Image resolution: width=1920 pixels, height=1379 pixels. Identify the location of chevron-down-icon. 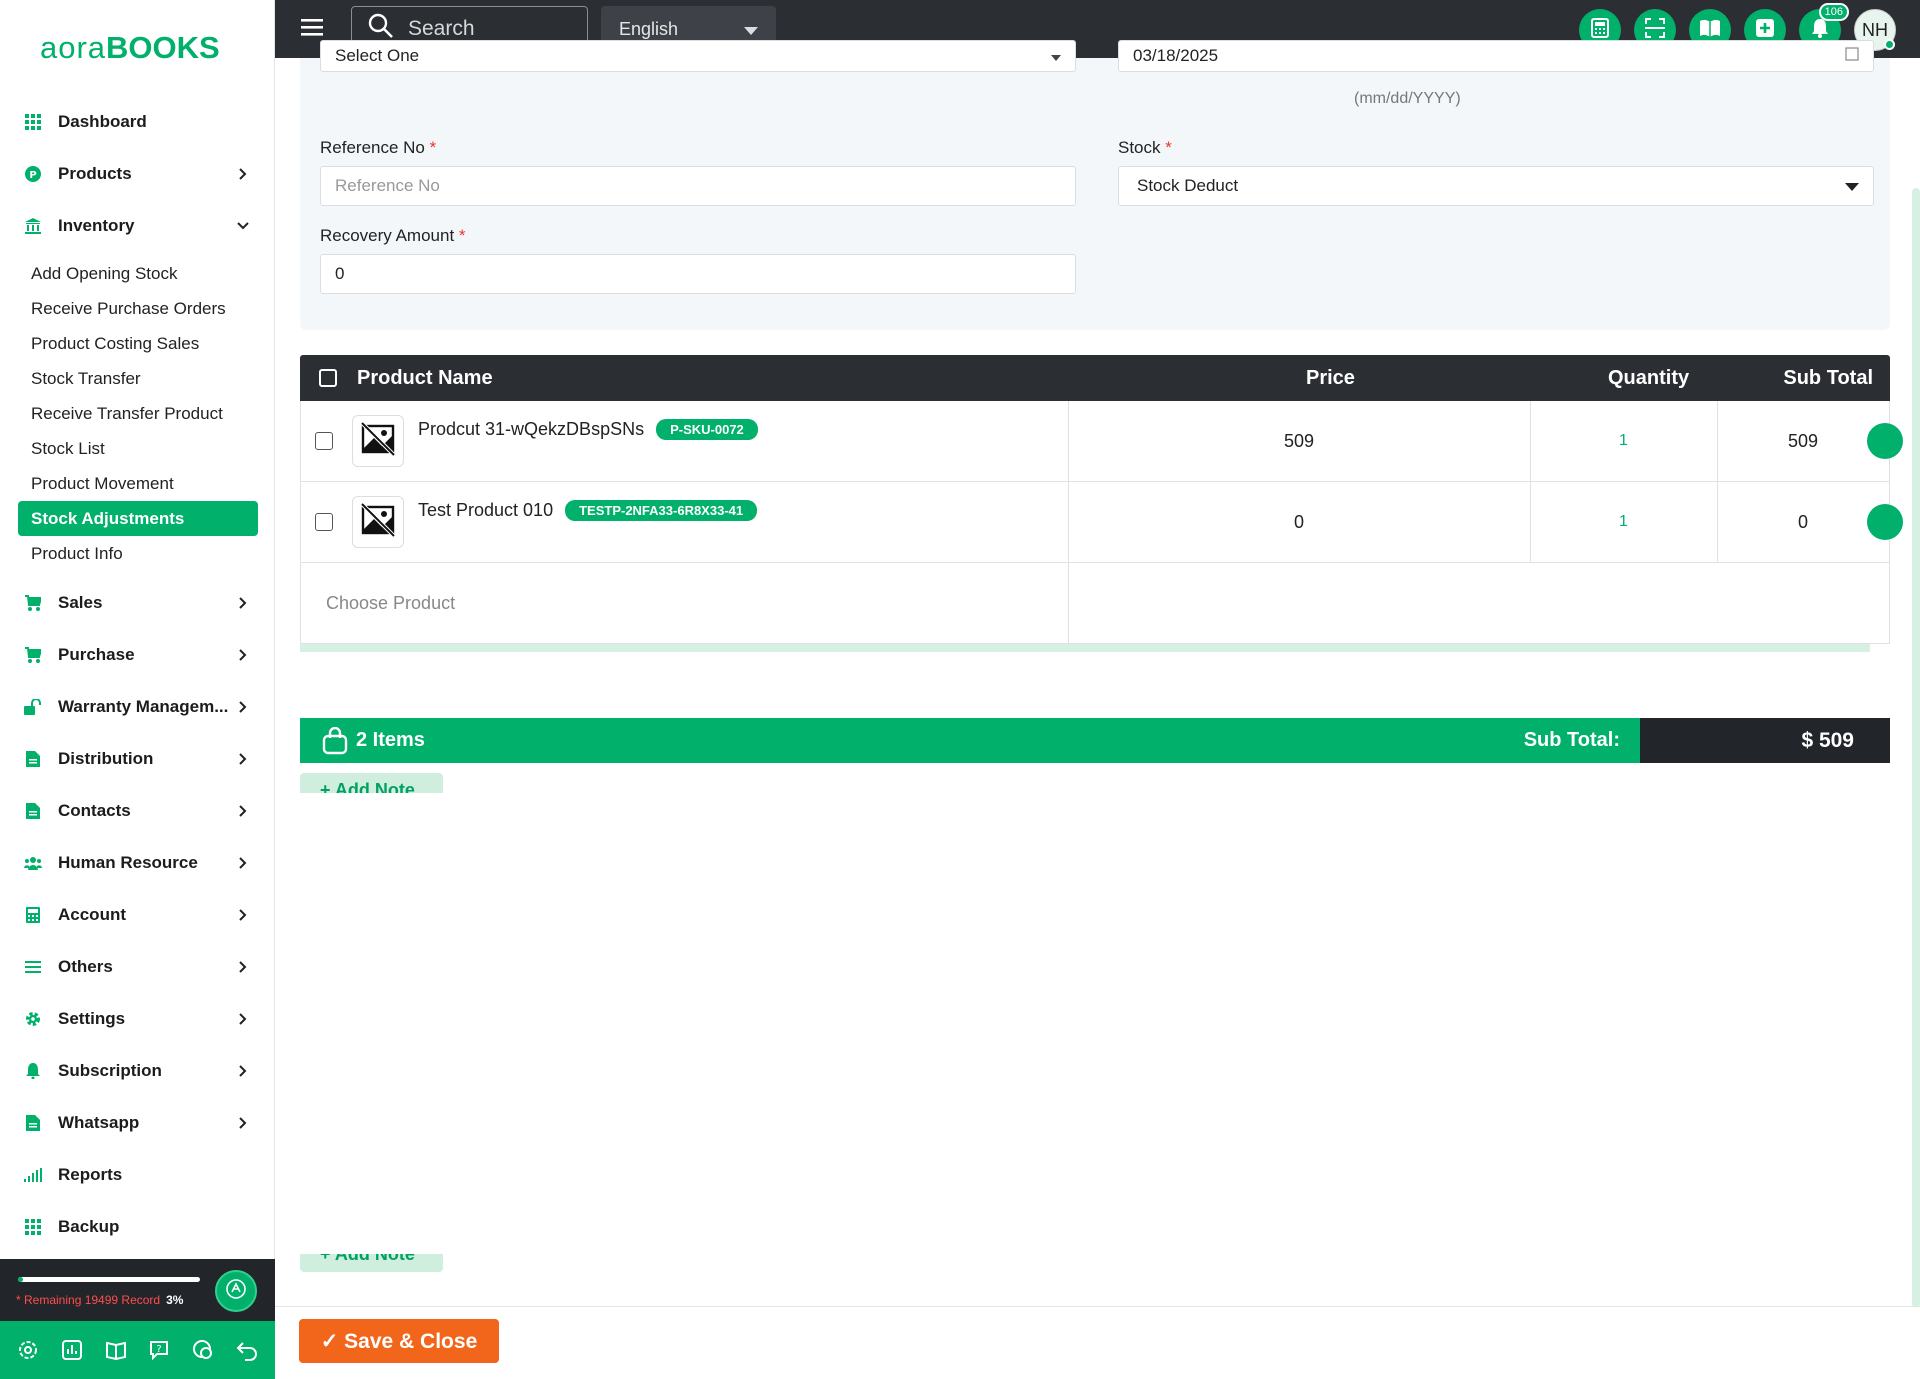
(243, 226).